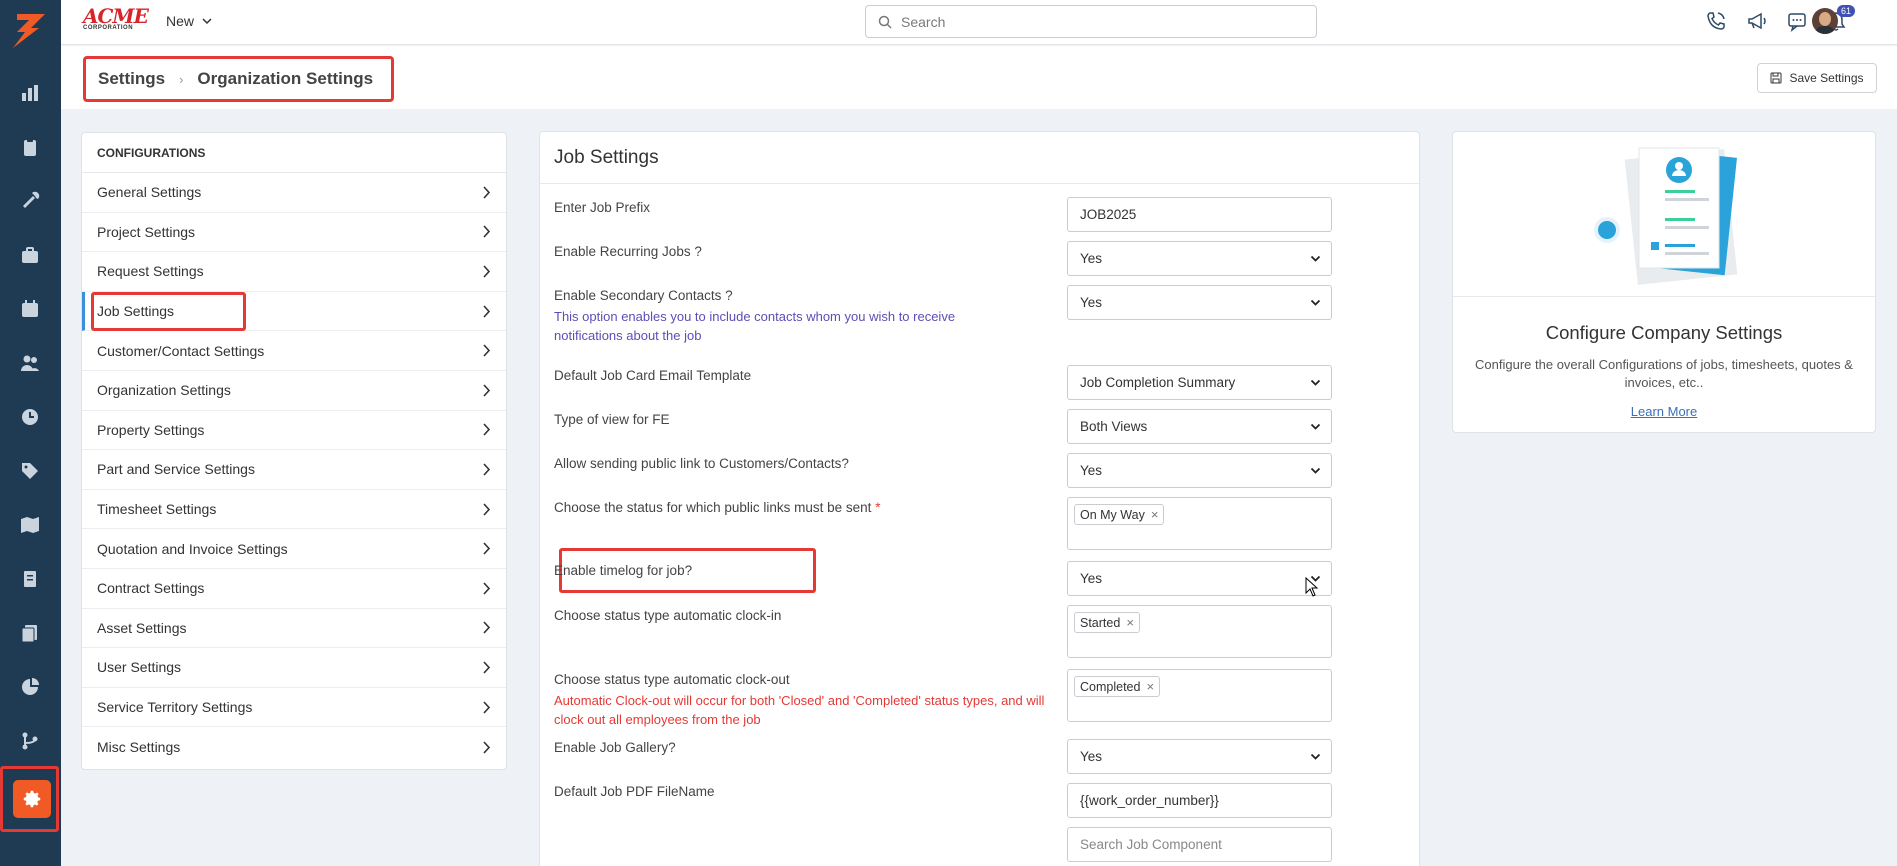 This screenshot has height=866, width=1897. I want to click on public-status-multiselect: On My Way ×, so click(1199, 523).